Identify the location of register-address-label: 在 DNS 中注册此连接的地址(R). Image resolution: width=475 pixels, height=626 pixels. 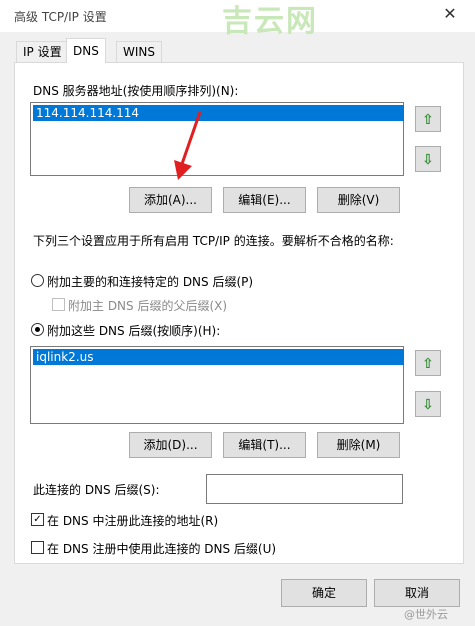
(133, 521).